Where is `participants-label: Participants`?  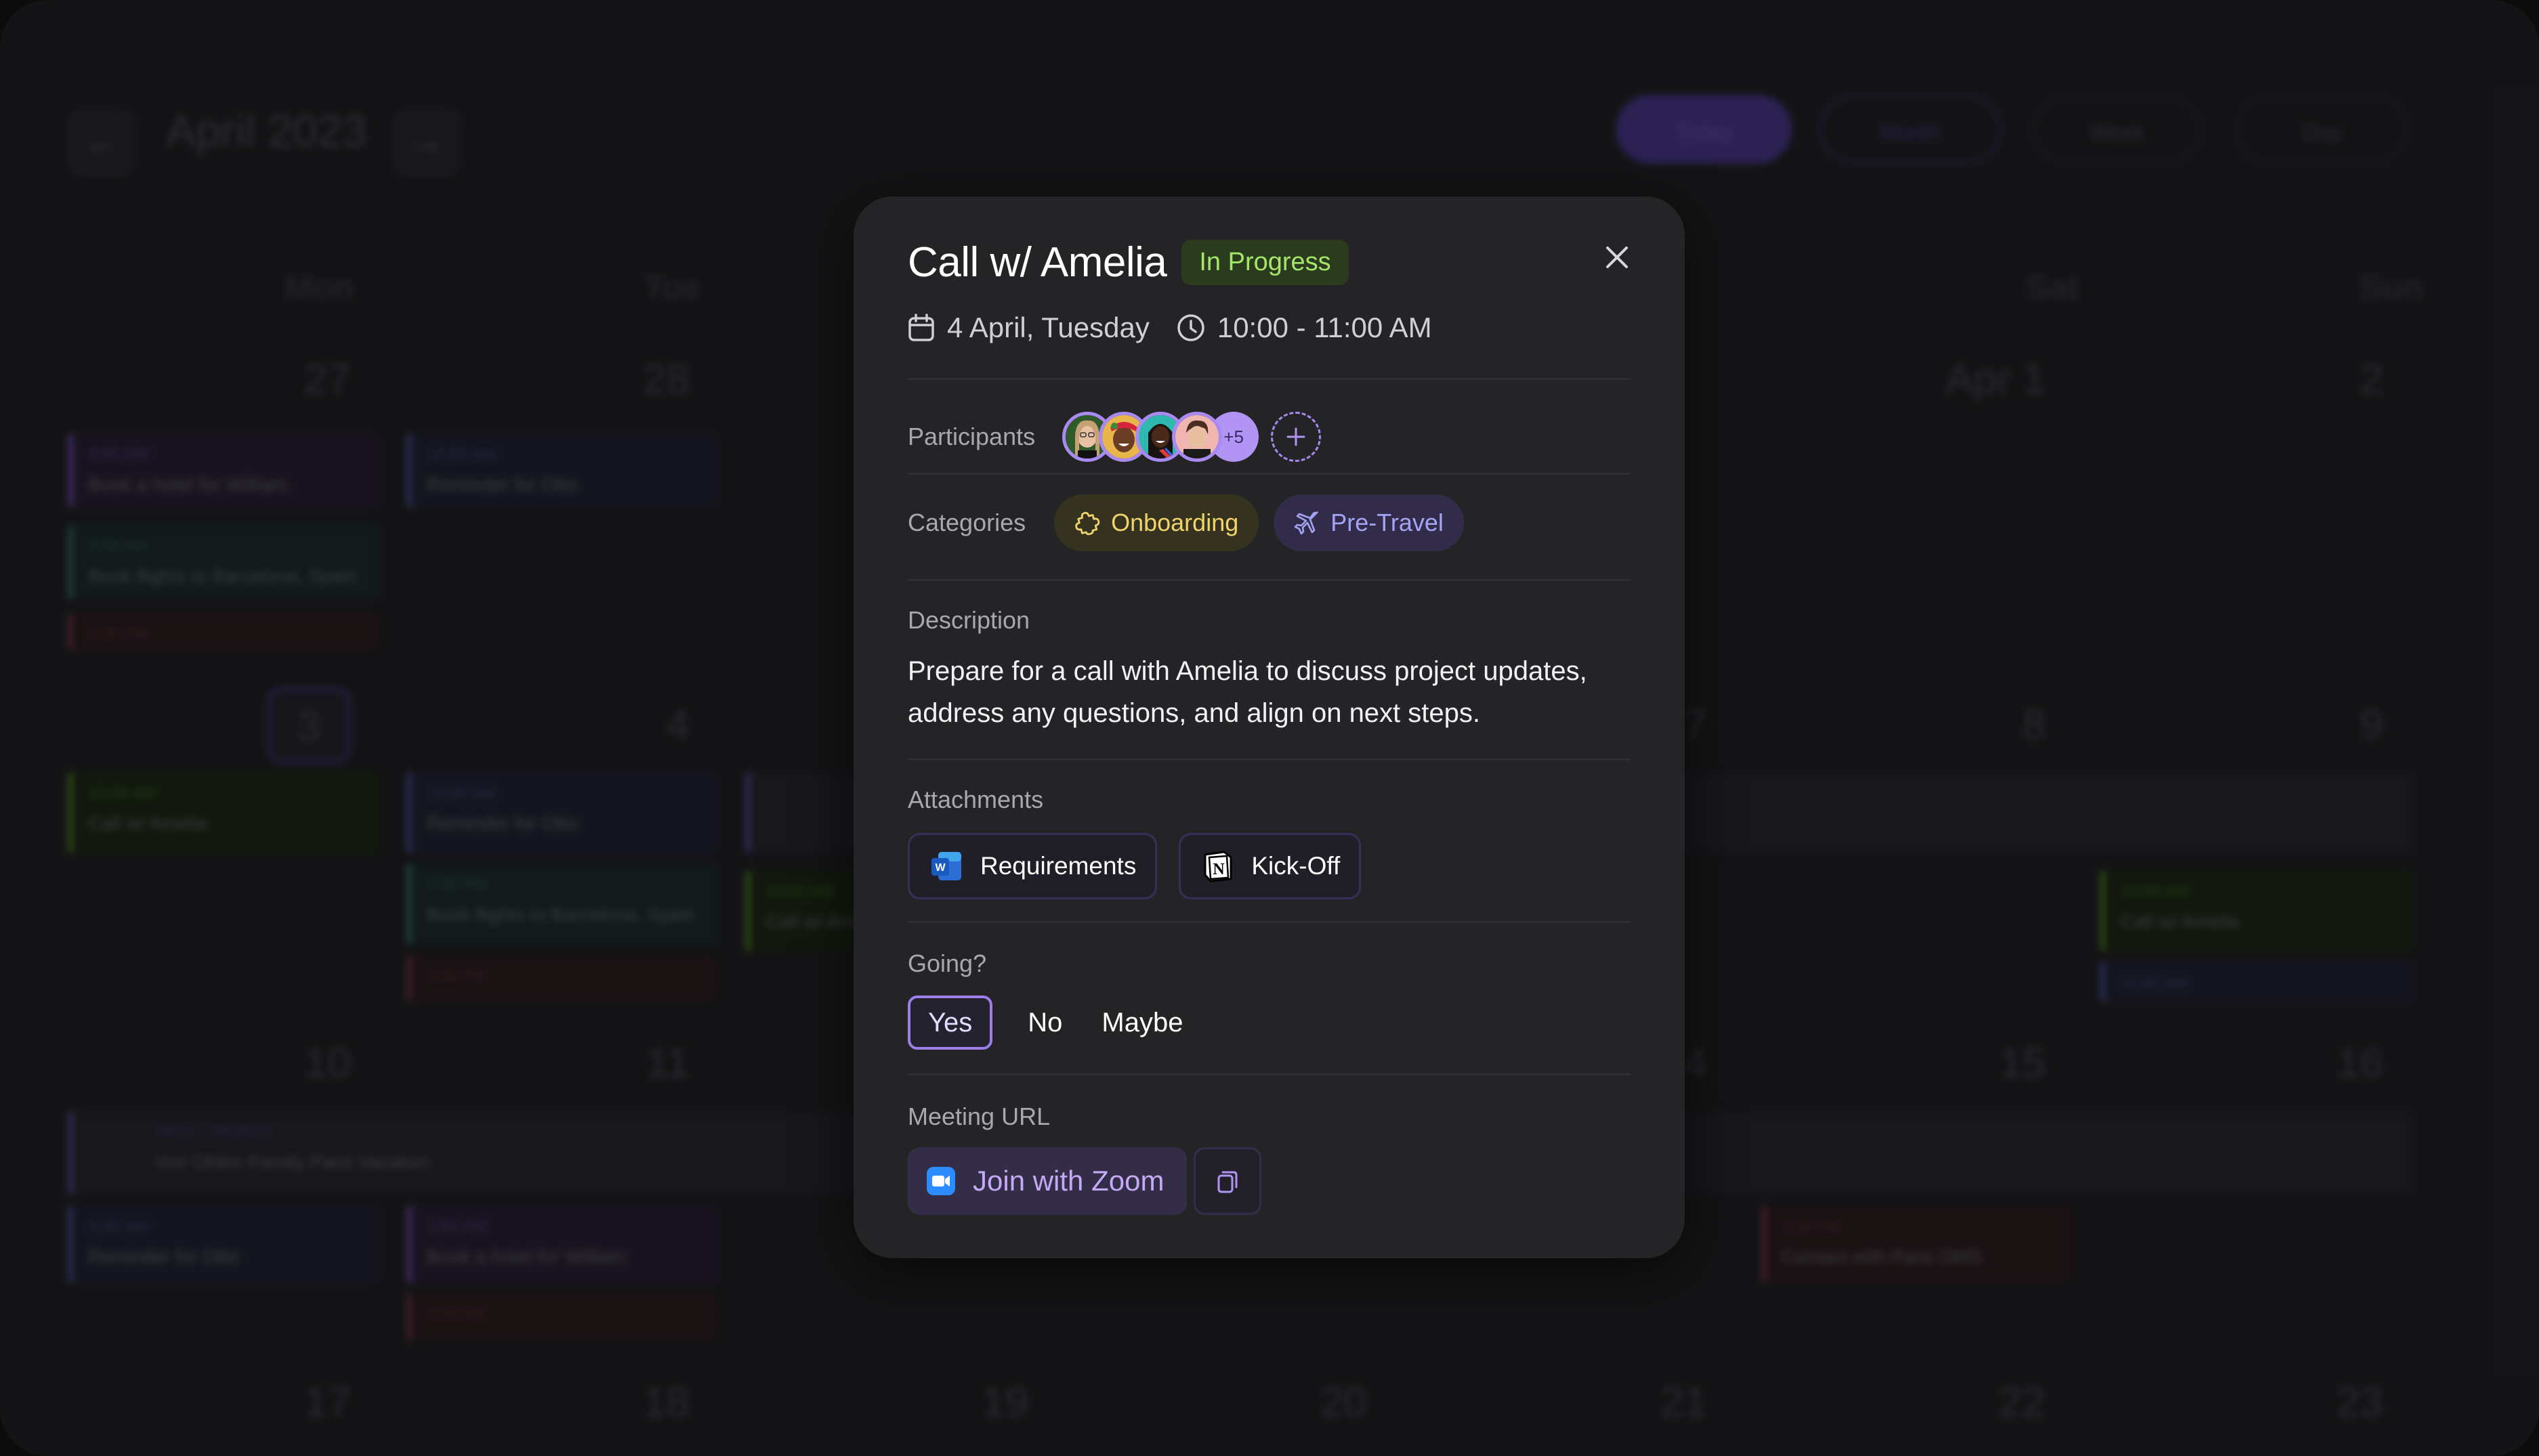 participants-label: Participants is located at coordinates (972, 437).